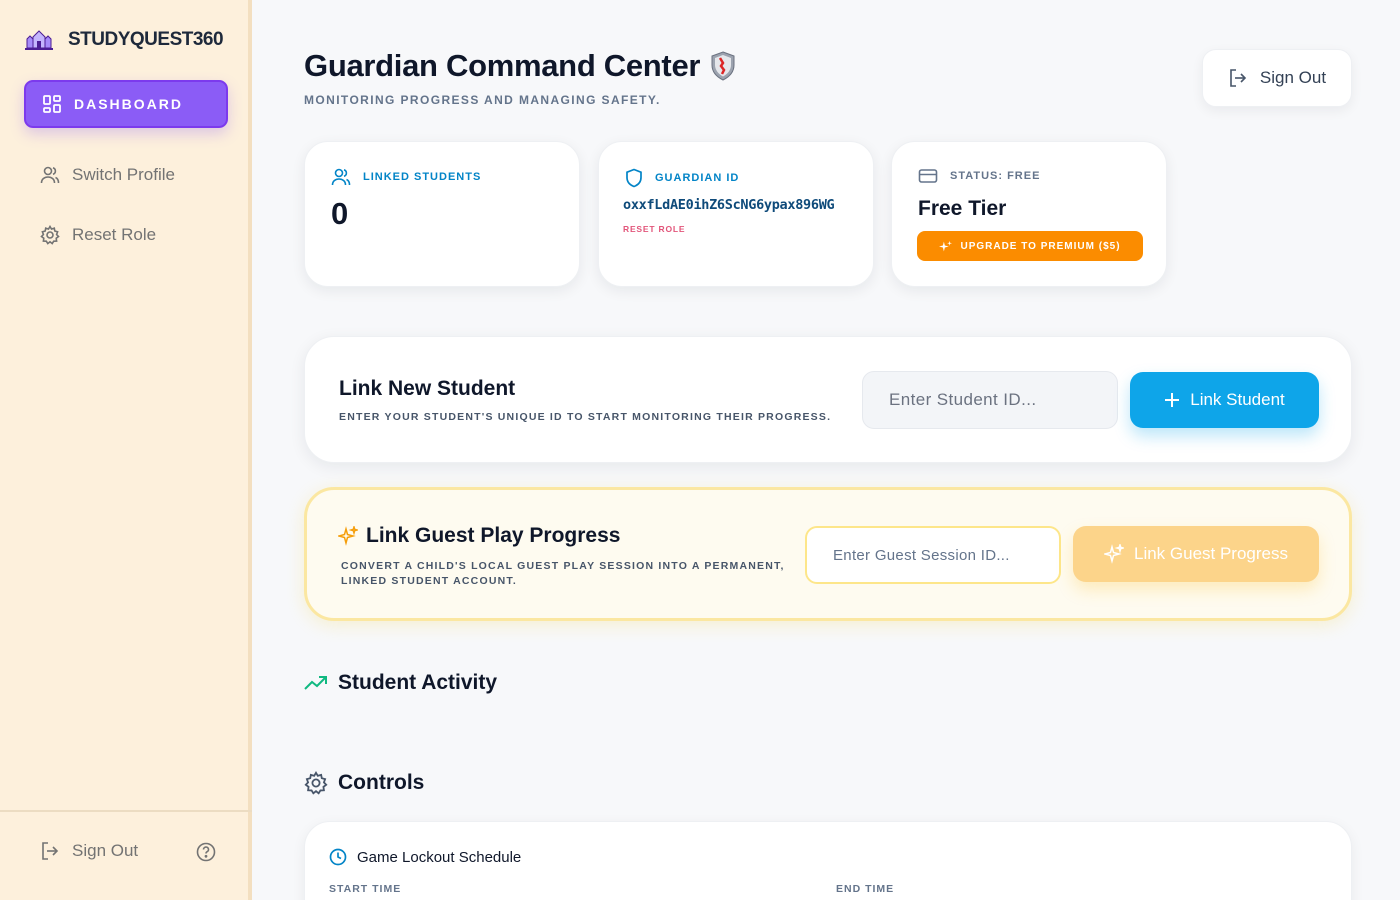 The image size is (1400, 900). What do you see at coordinates (442, 214) in the screenshot?
I see `linked-students-card: LINKED STUDENTS 0` at bounding box center [442, 214].